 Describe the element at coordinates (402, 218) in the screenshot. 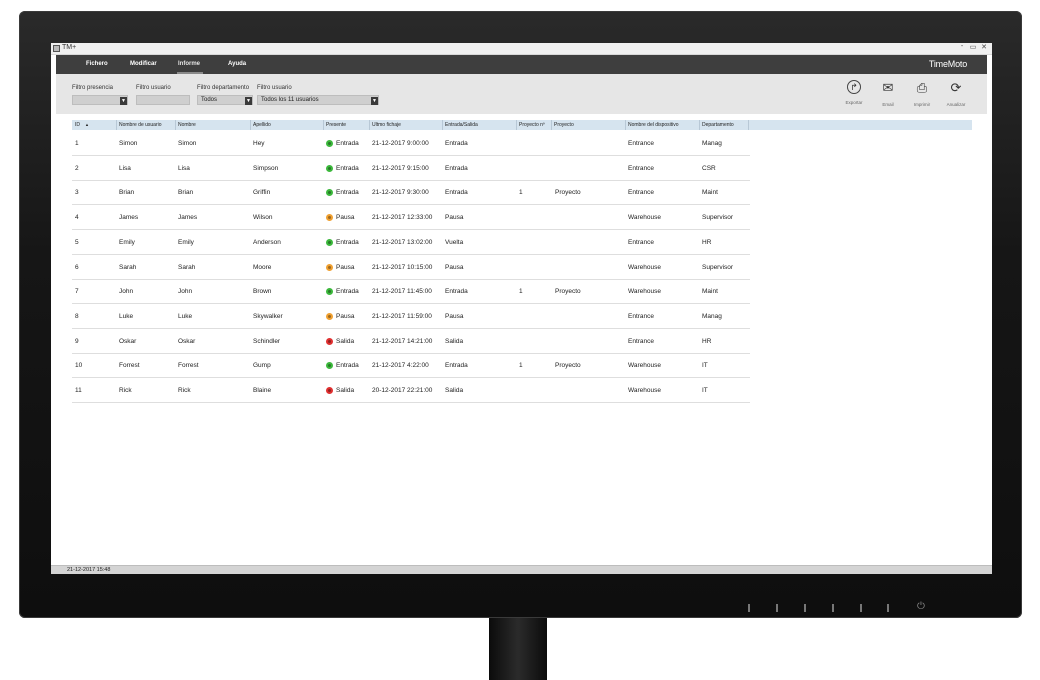

I see `table-cell: 21-12-2017 12:33:00` at that location.